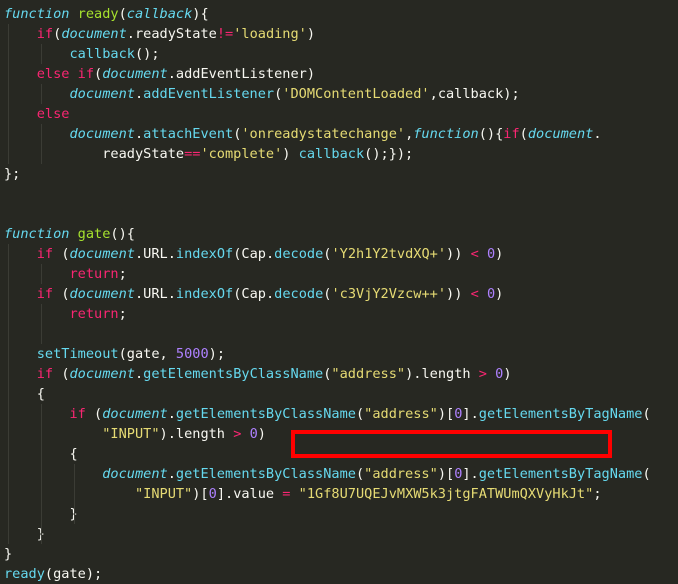 The height and width of the screenshot is (584, 678). Describe the element at coordinates (53, 574) in the screenshot. I see `code-line: ready(gate);` at that location.